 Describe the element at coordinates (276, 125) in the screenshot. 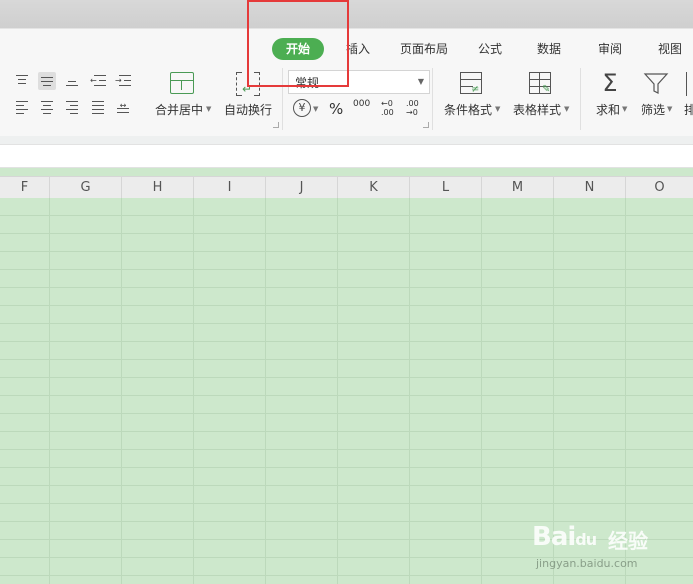

I see `alignment-dialog-launcher` at that location.